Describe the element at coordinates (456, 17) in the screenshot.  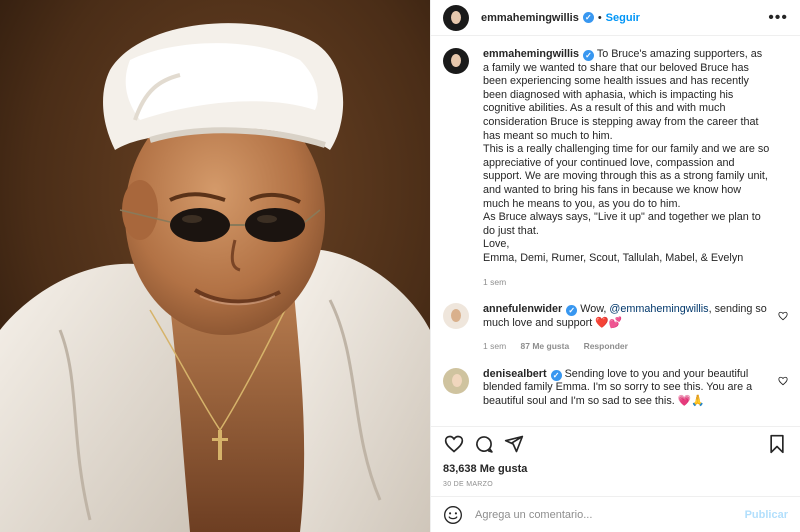
I see `author-avatar` at that location.